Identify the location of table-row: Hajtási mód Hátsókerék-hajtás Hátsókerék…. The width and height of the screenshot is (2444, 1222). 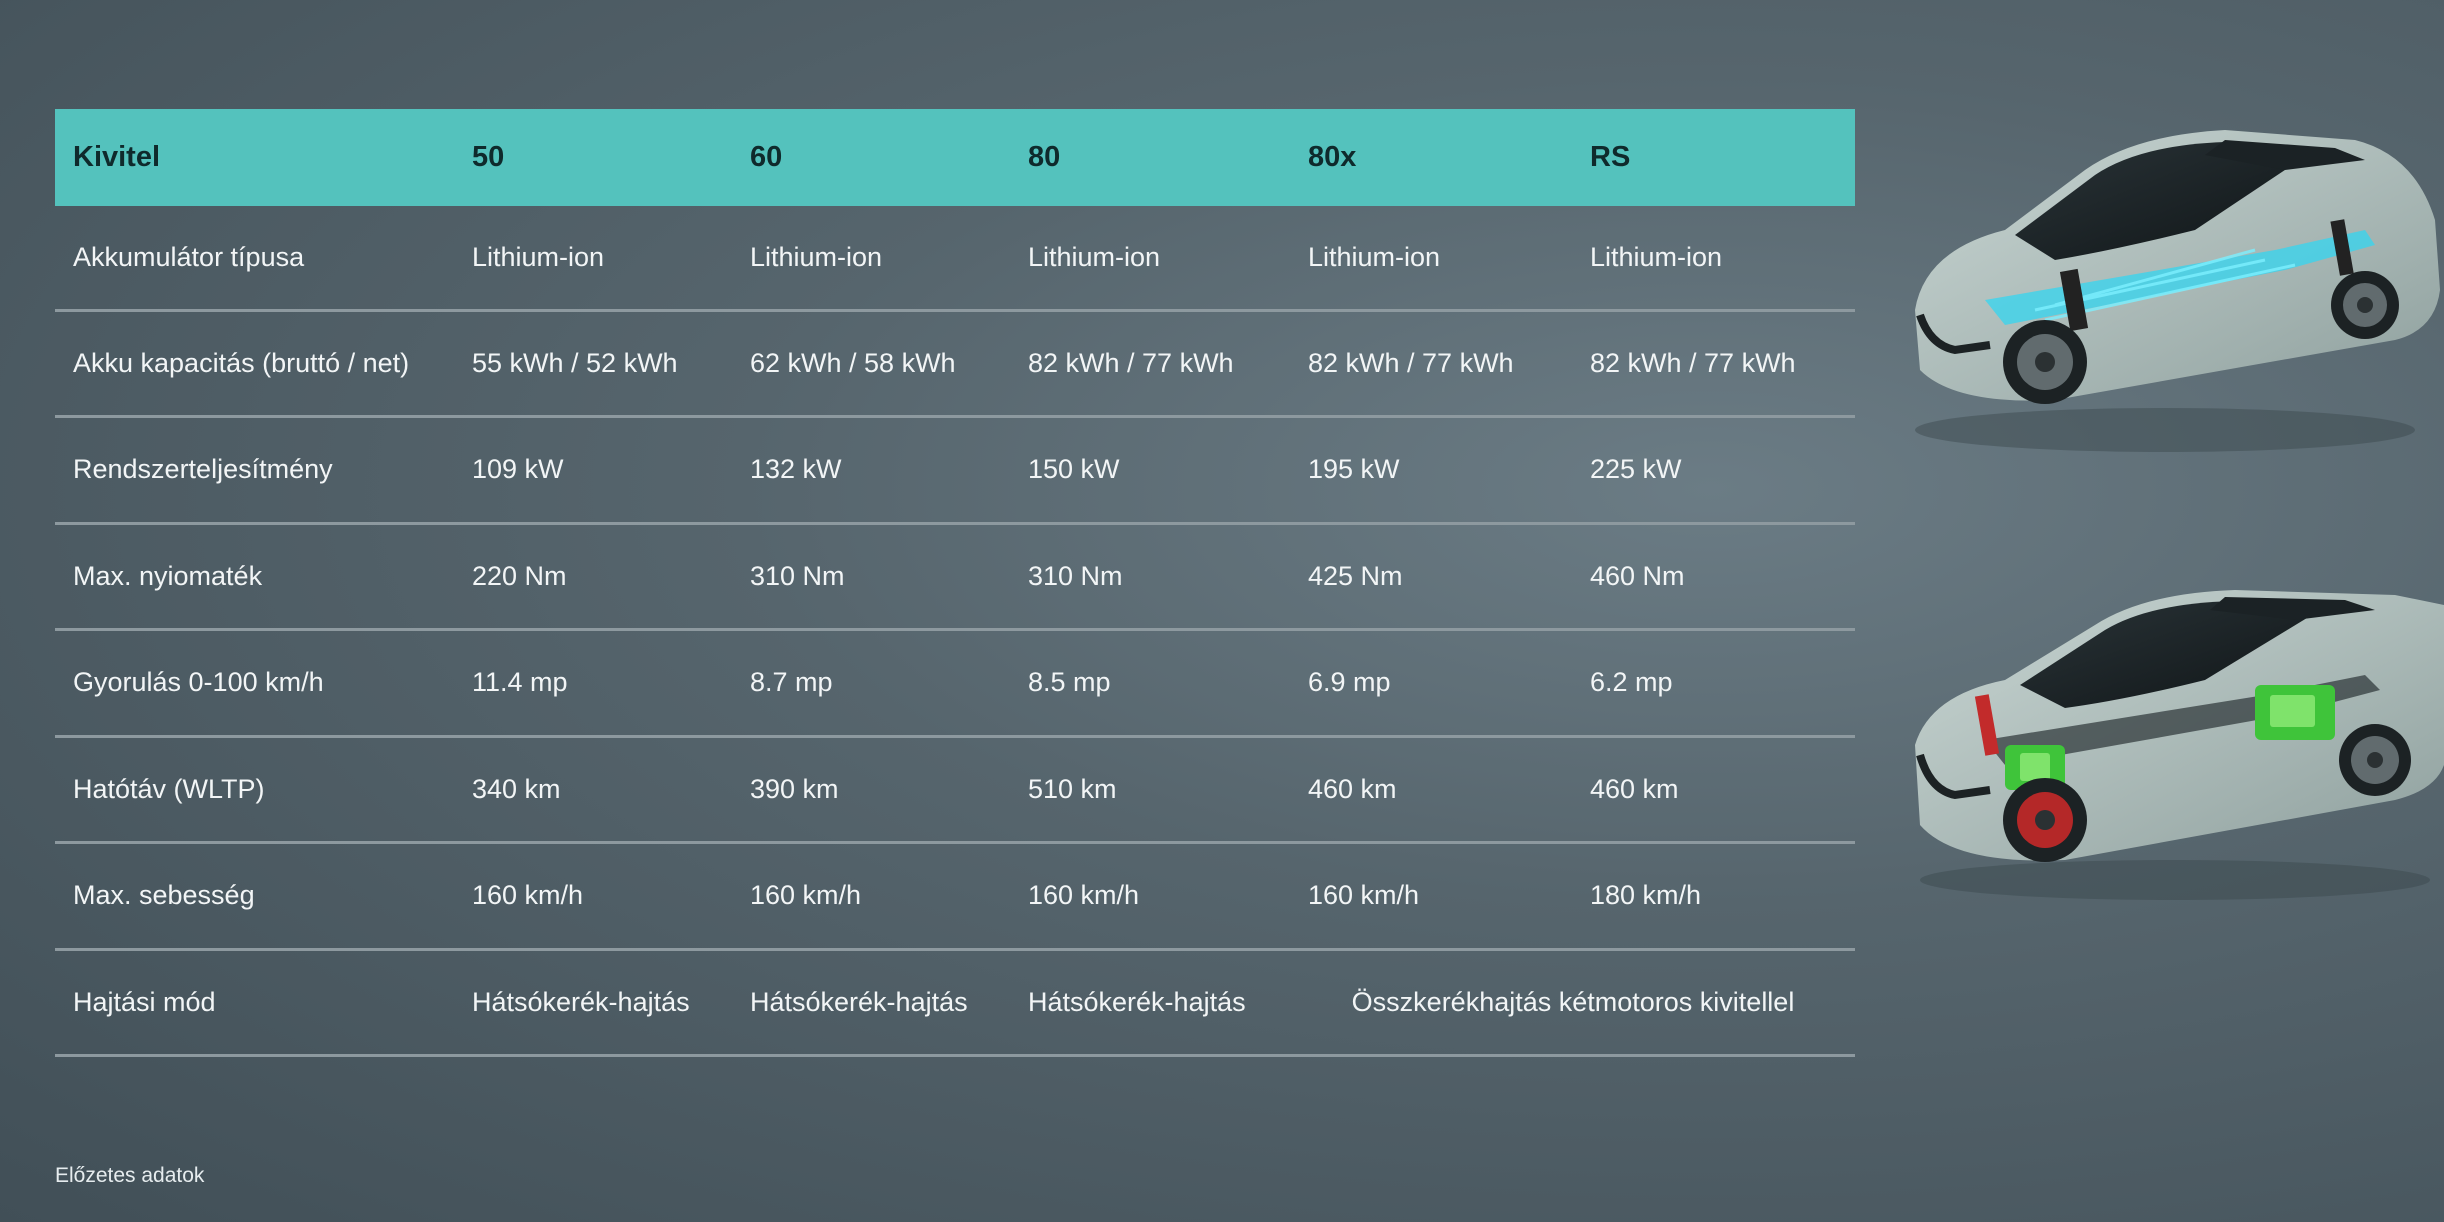
(955, 1002).